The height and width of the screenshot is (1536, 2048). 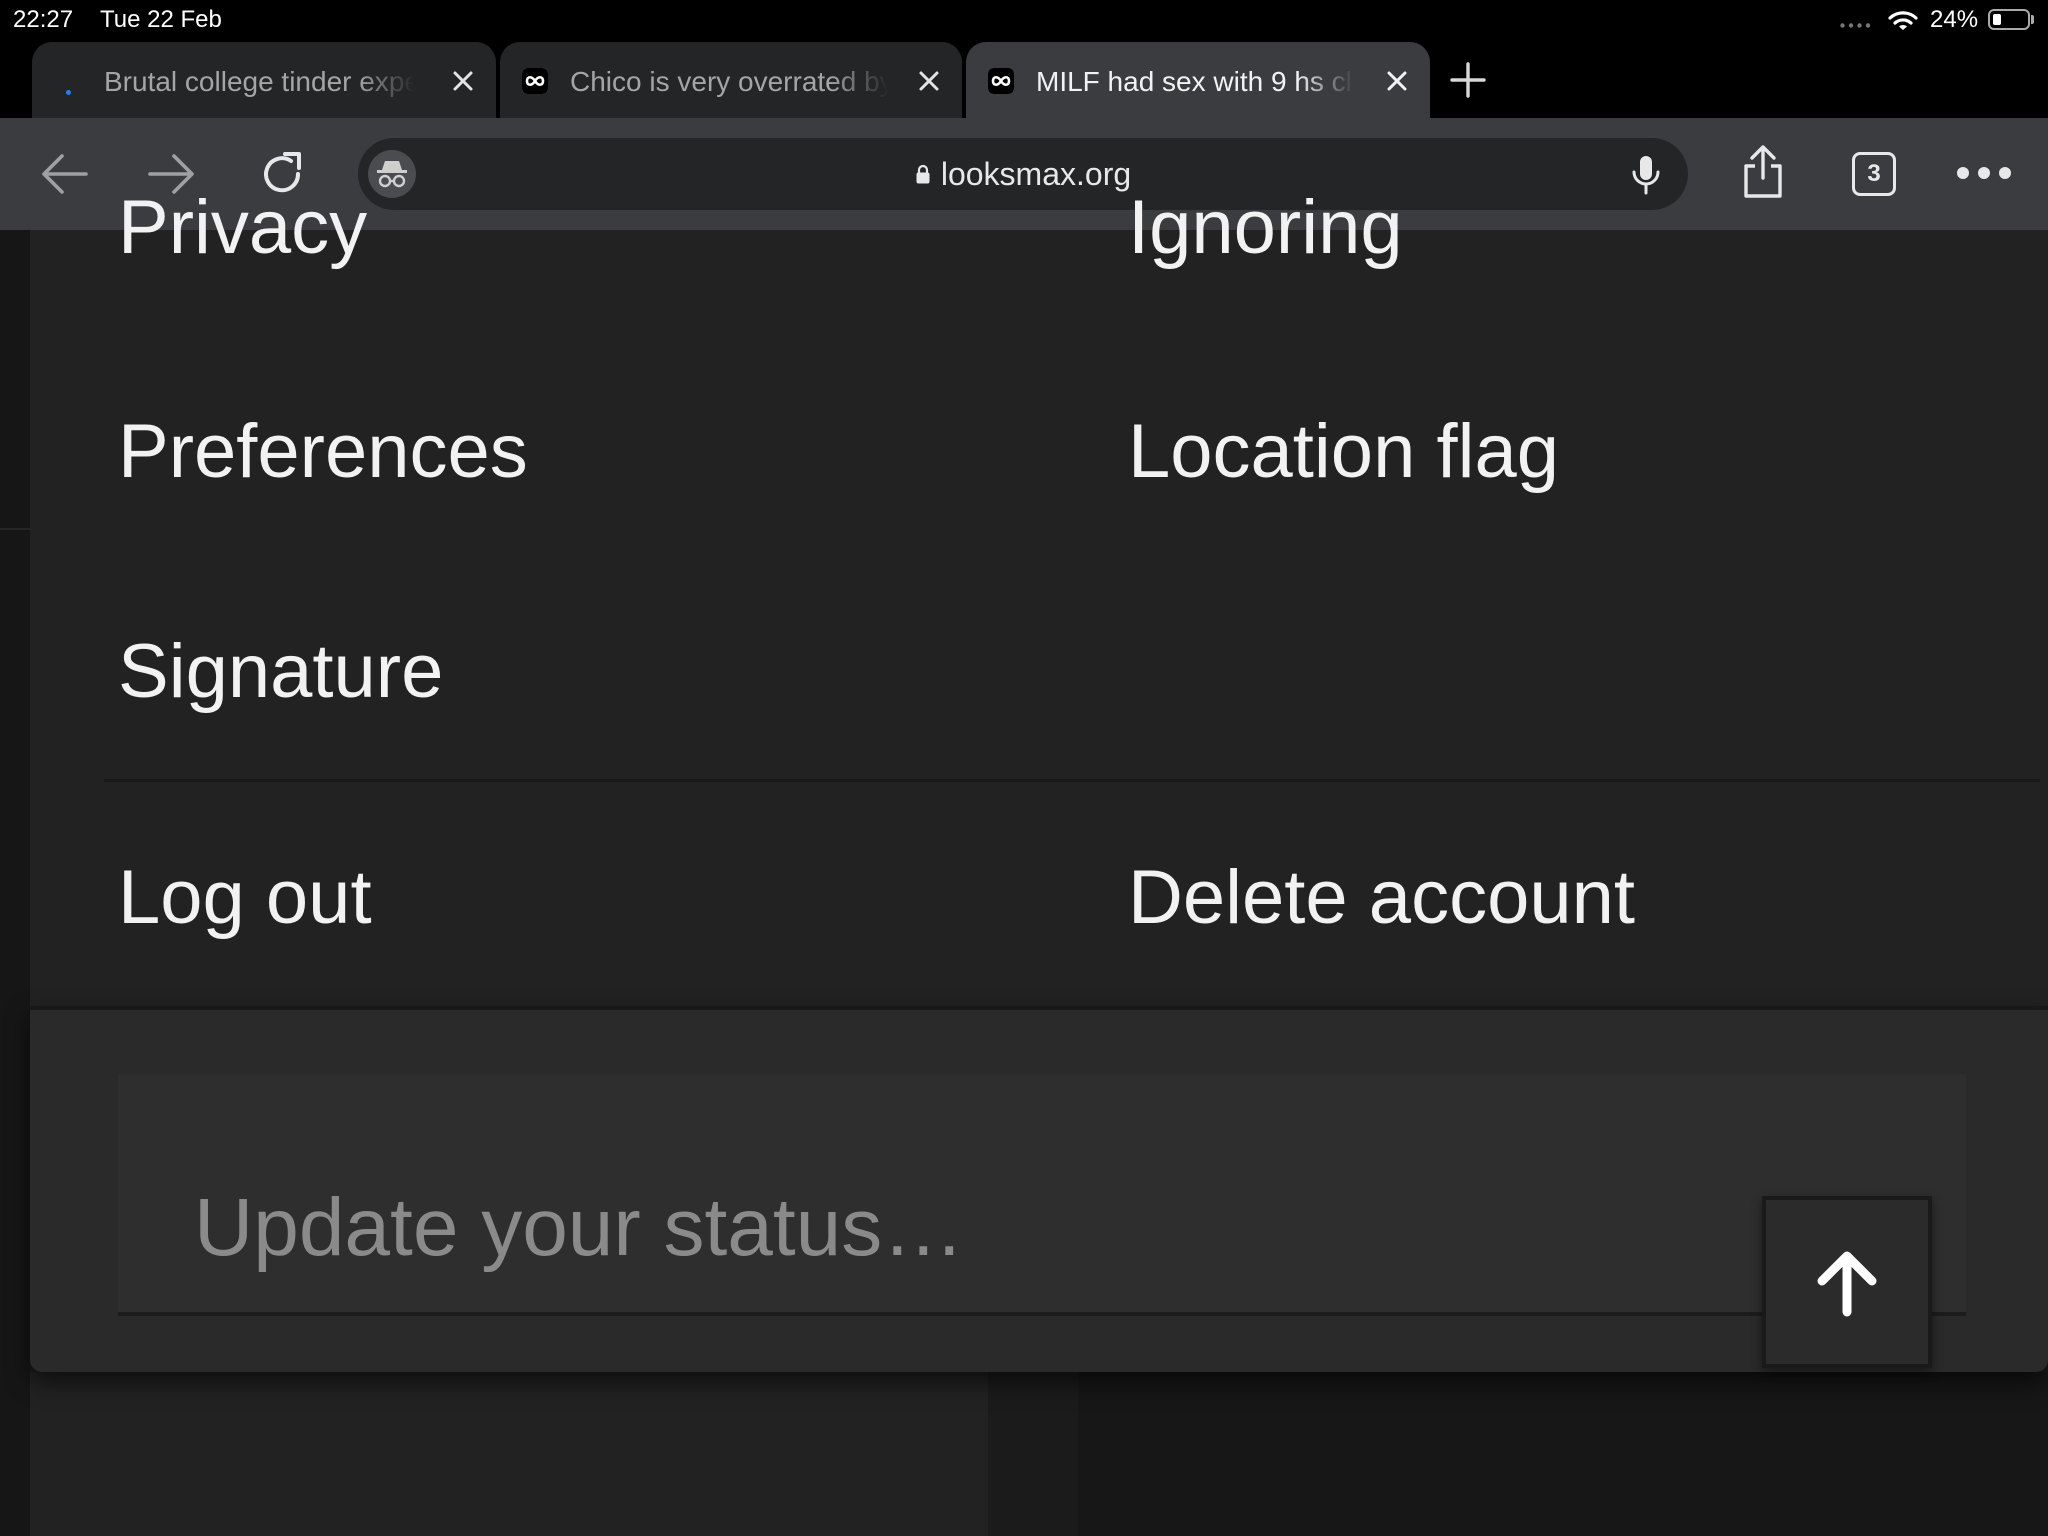 I want to click on tab-title: Brutal college tinder experience, so click(x=259, y=81).